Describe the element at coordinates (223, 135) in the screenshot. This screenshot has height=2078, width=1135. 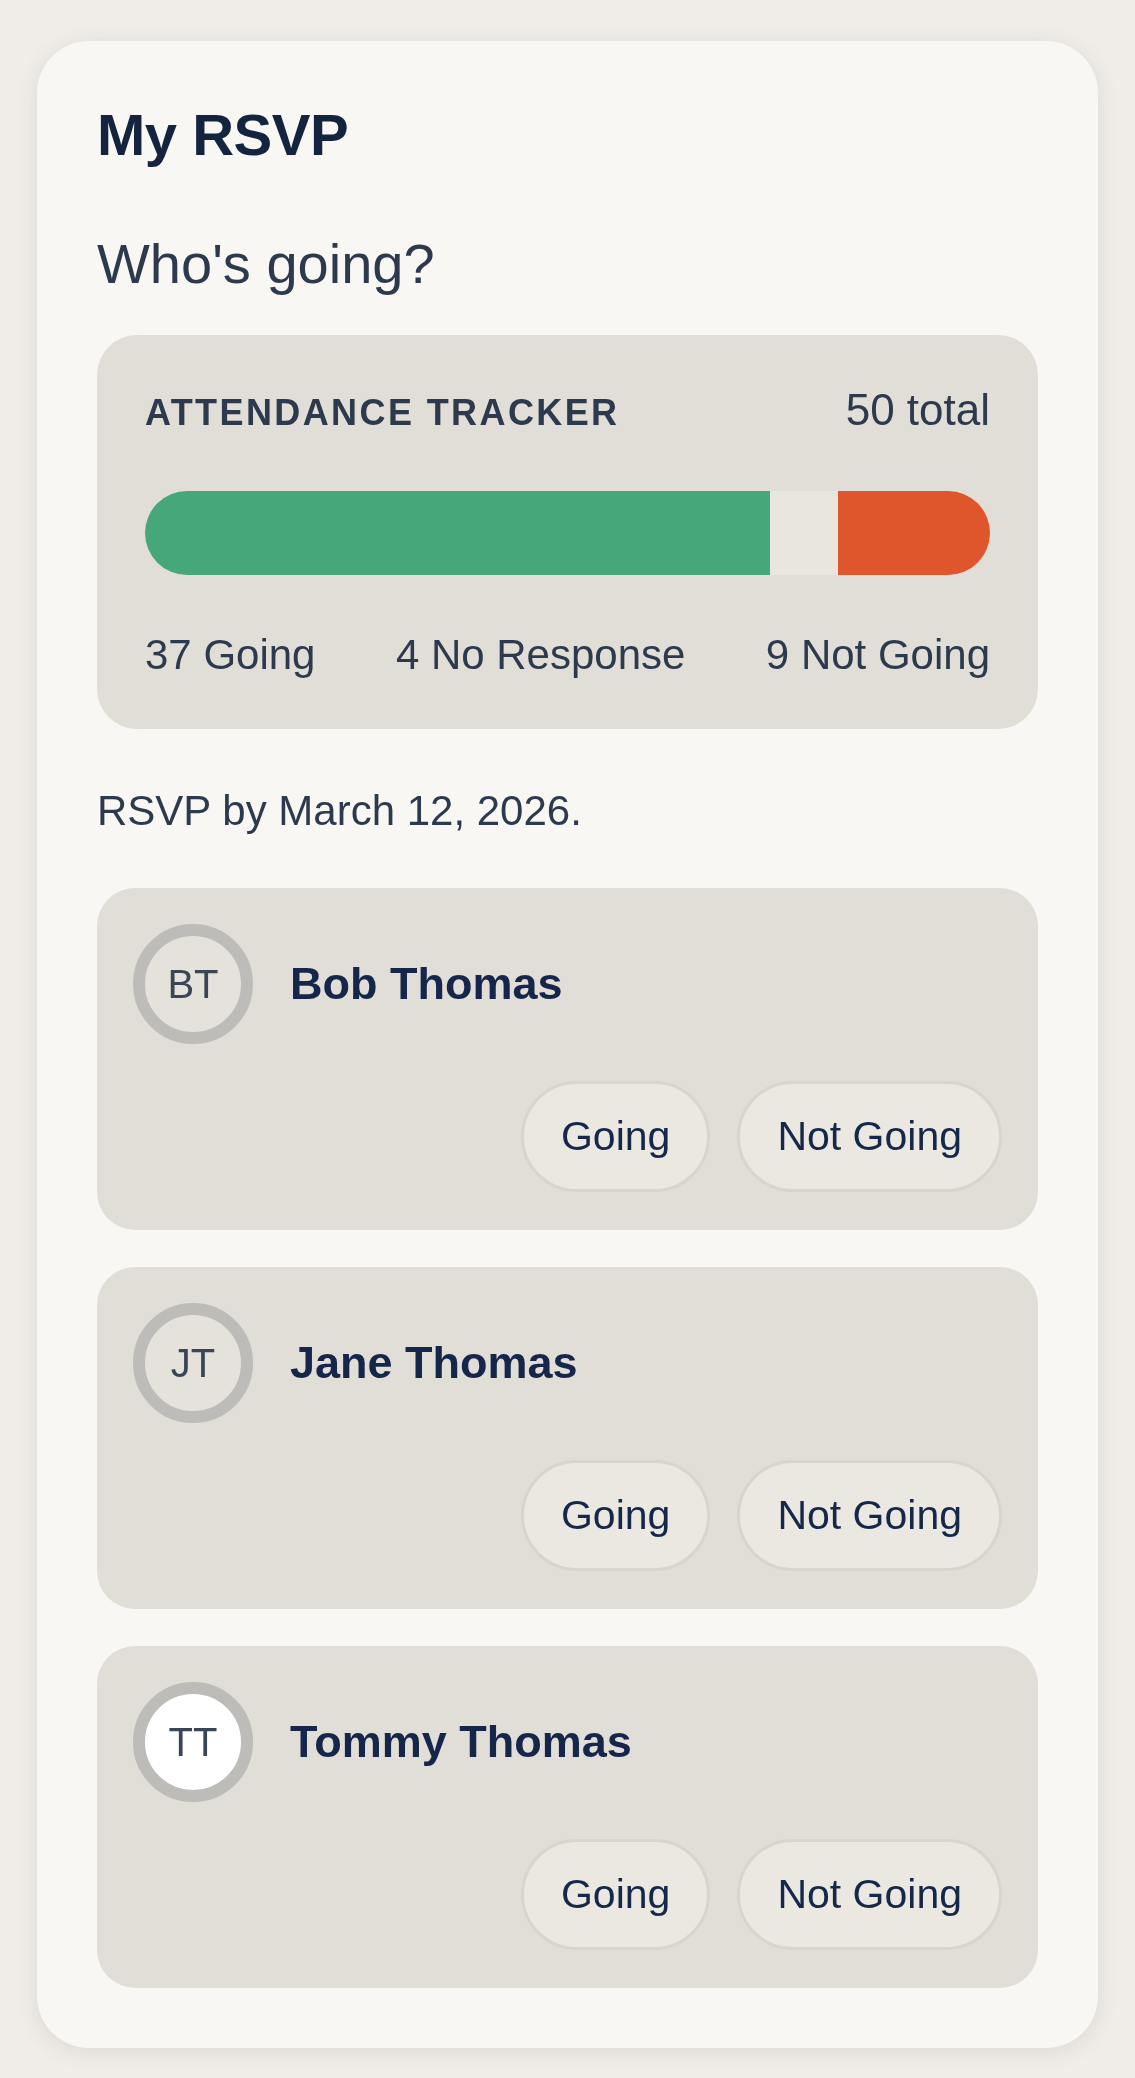
I see `page-title: My RSVP` at that location.